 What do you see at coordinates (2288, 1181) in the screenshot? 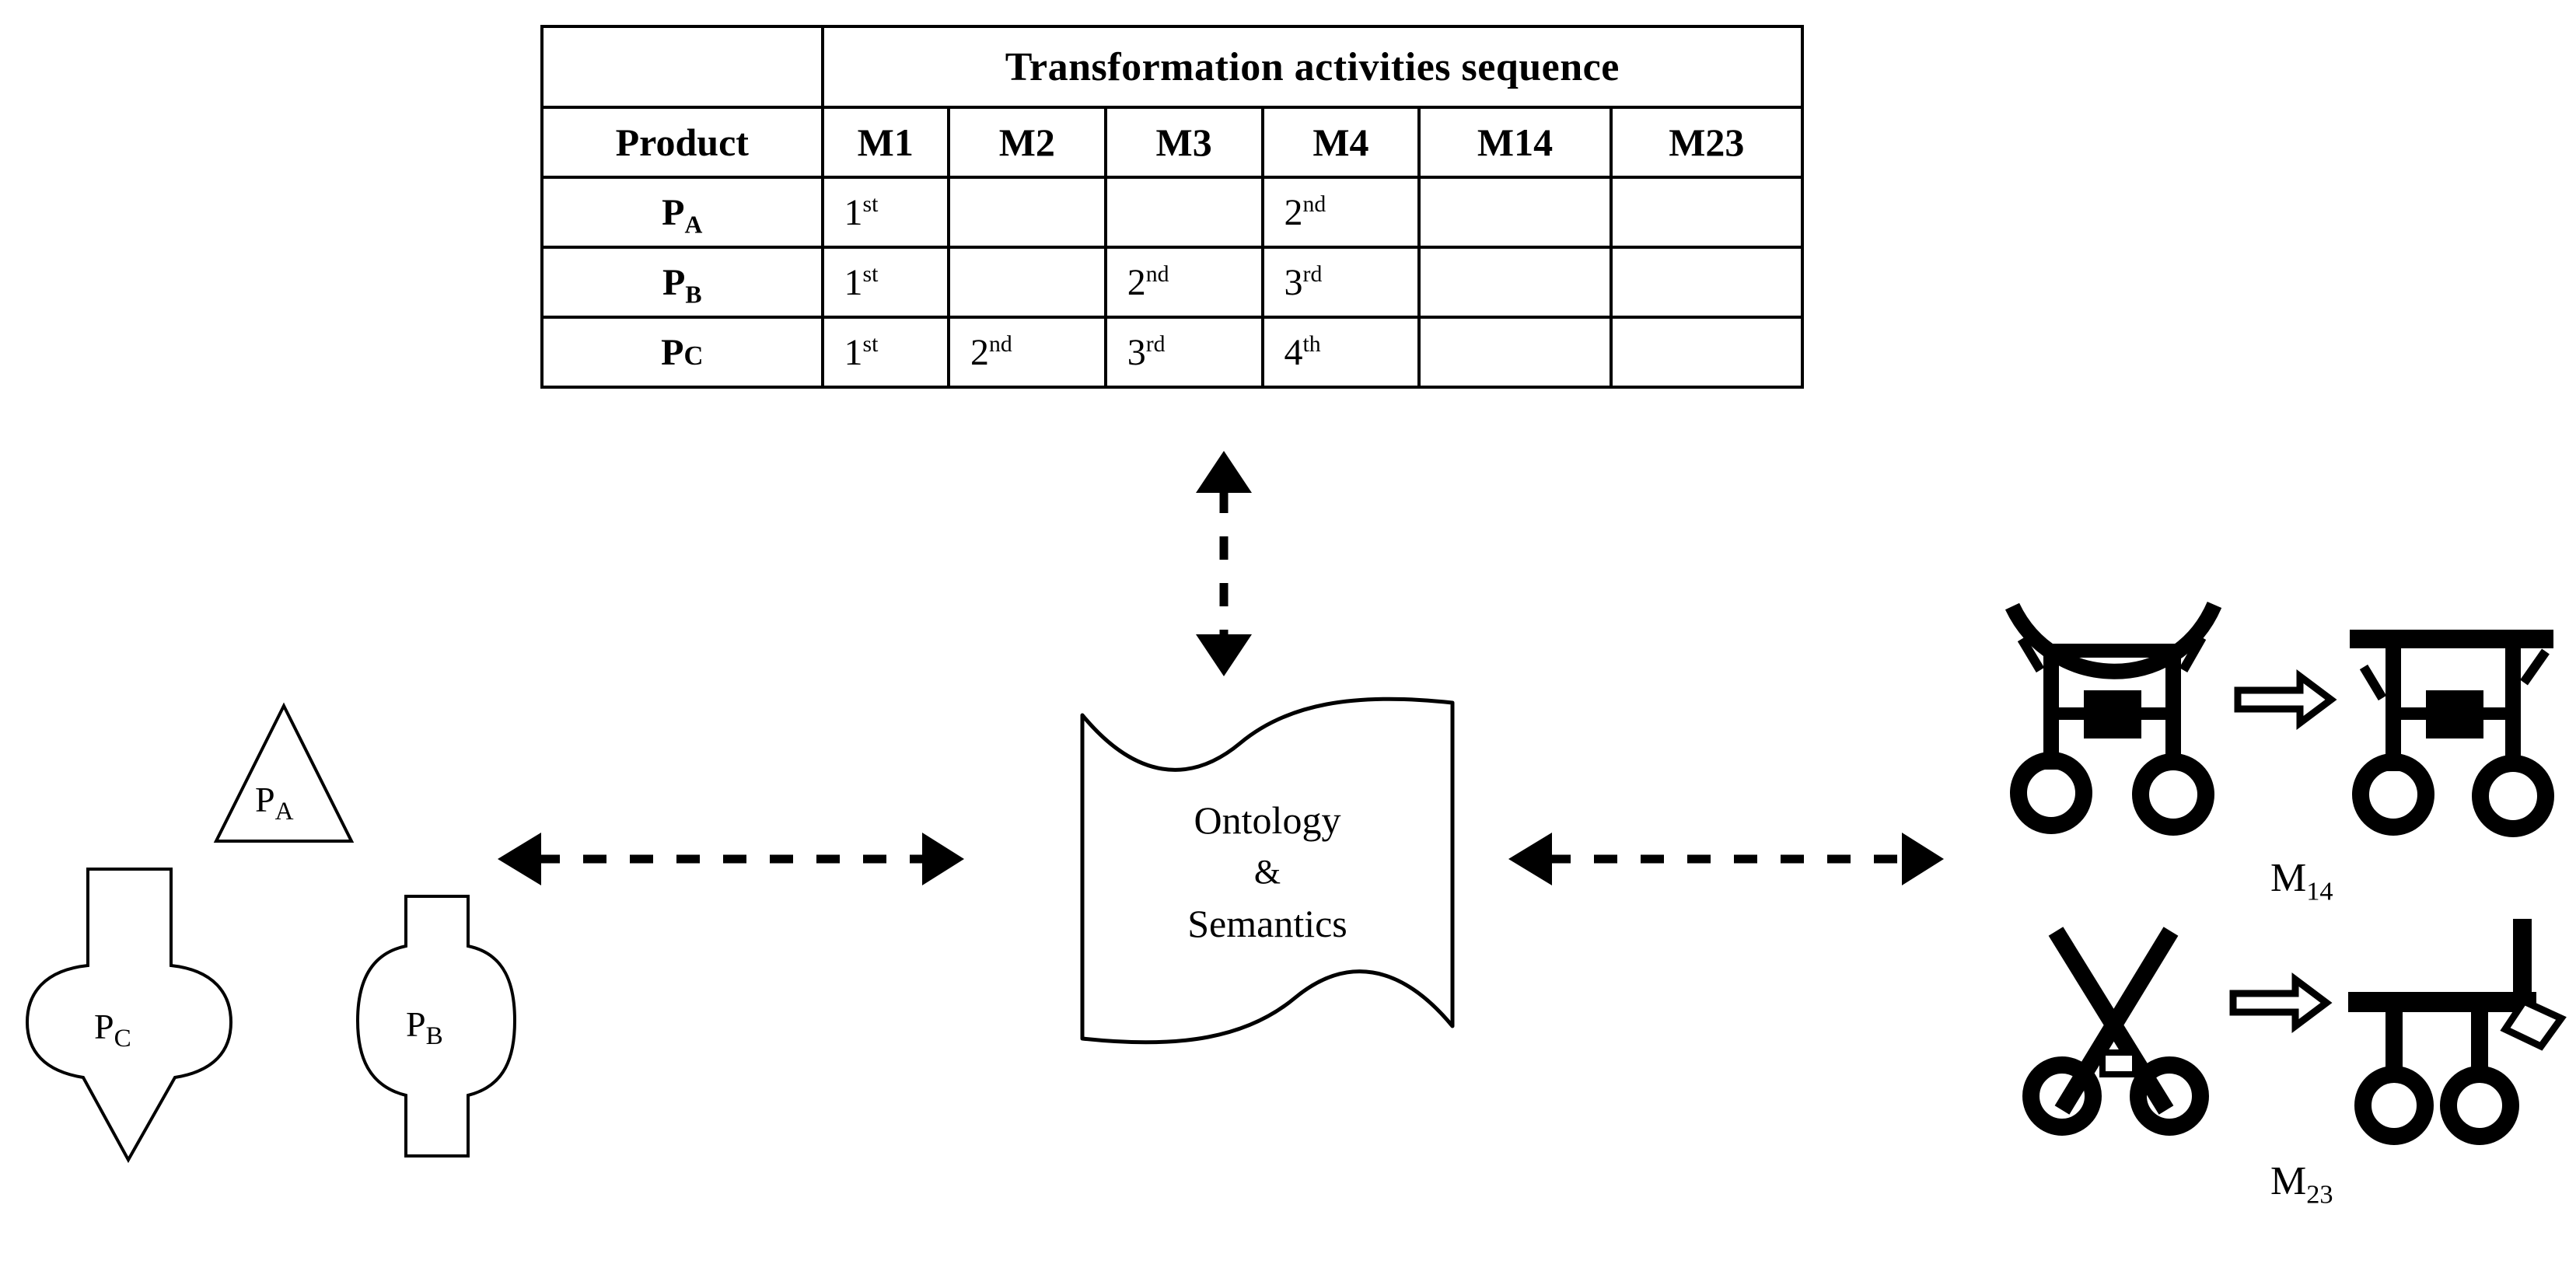
I see `machine-letter: M` at bounding box center [2288, 1181].